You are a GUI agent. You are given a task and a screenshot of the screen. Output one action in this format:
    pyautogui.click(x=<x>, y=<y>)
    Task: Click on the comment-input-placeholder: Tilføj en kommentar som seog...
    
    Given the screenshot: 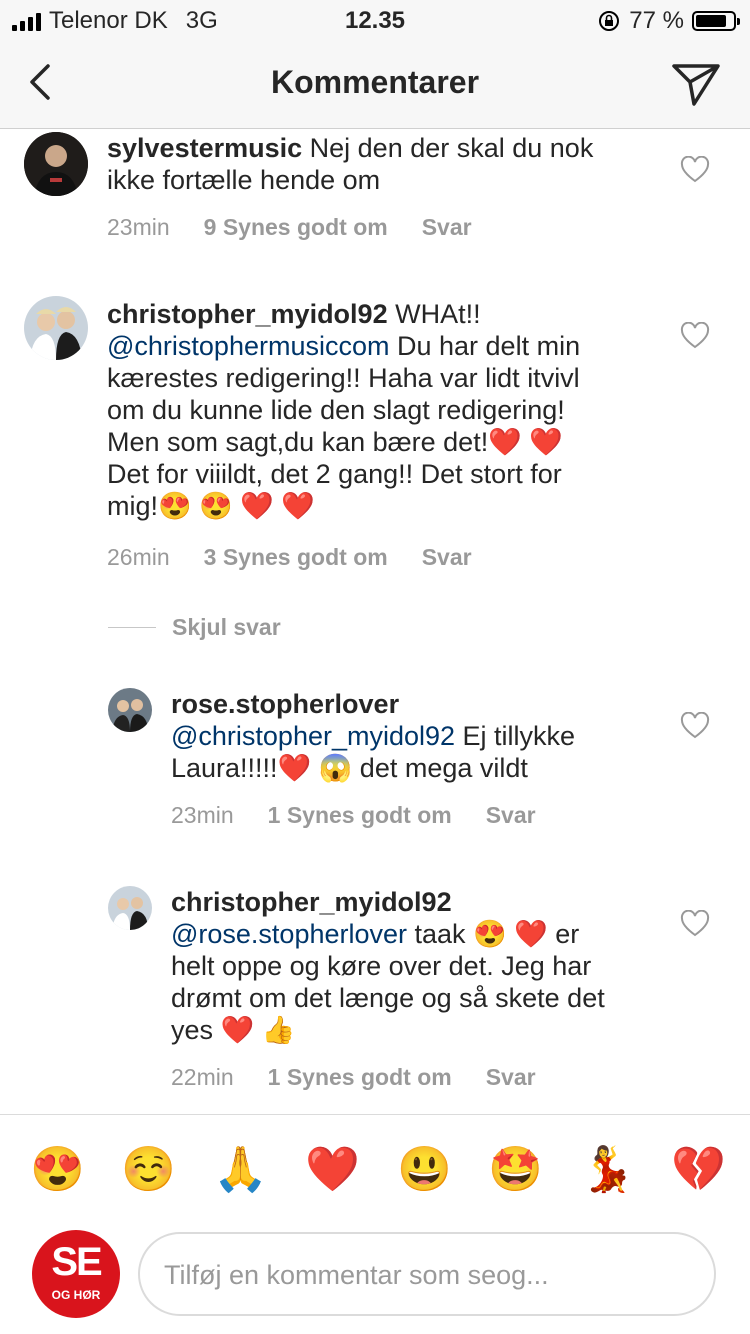 What is the action you would take?
    pyautogui.click(x=356, y=1275)
    